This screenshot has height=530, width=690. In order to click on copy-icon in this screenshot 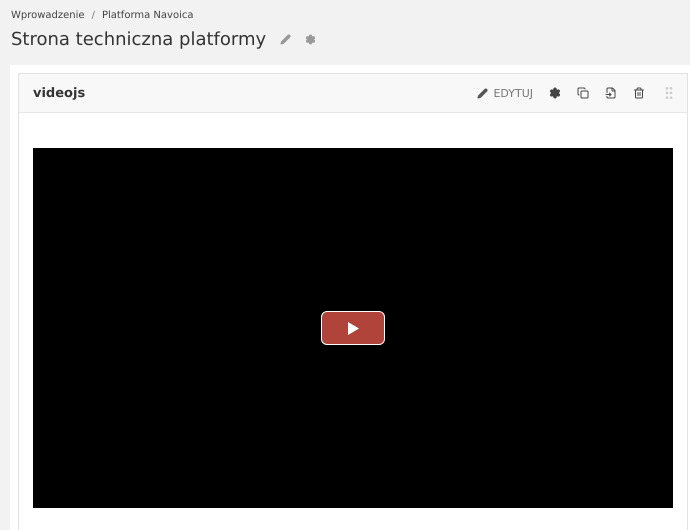, I will do `click(583, 93)`.